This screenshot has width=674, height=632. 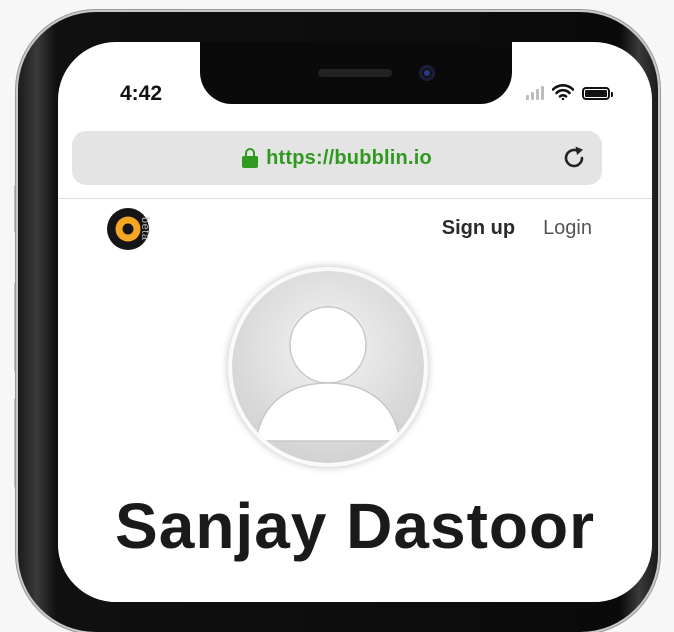 I want to click on profile-name: Sanjay Dastoor, so click(x=355, y=526).